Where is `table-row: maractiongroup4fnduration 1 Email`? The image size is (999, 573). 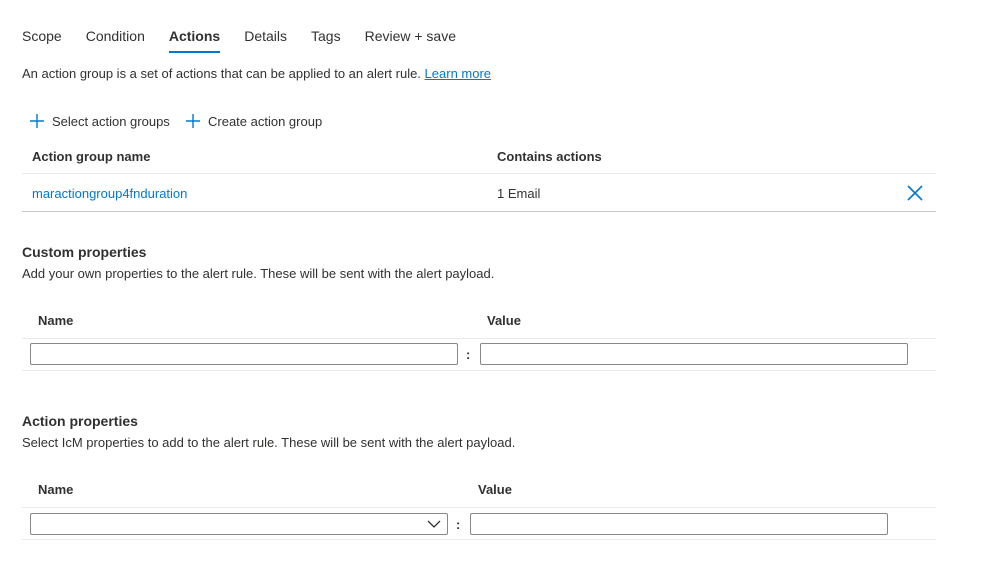 table-row: maractiongroup4fnduration 1 Email is located at coordinates (479, 192).